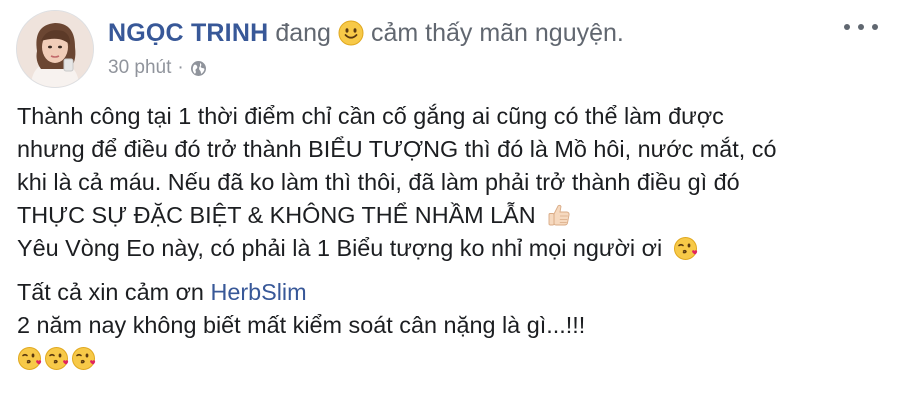  Describe the element at coordinates (276, 215) in the screenshot. I see `content-text: THỰC SỰ ĐẶC BIỆT & KHÔNG THỂ NHẦM LẪN` at that location.